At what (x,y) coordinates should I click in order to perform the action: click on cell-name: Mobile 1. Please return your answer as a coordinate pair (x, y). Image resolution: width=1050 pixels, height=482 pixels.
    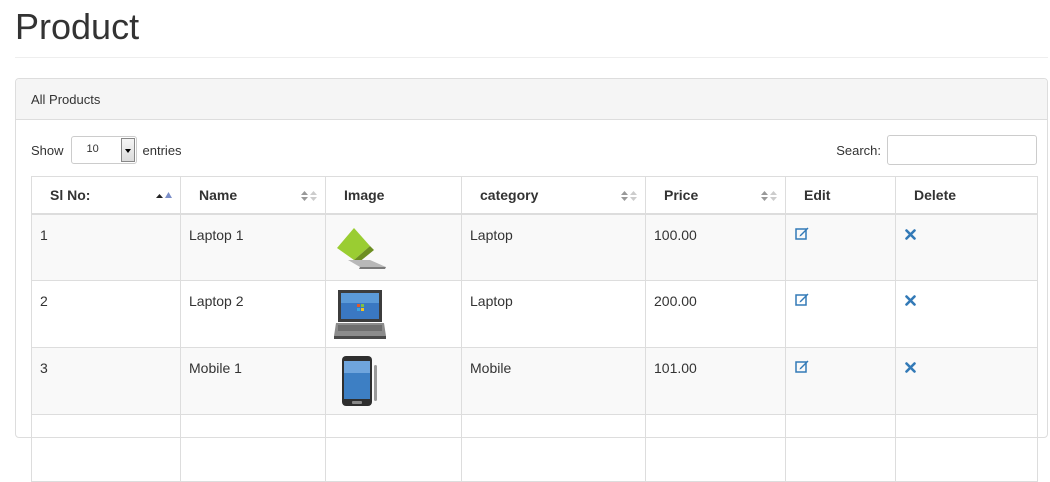
    Looking at the image, I should click on (253, 381).